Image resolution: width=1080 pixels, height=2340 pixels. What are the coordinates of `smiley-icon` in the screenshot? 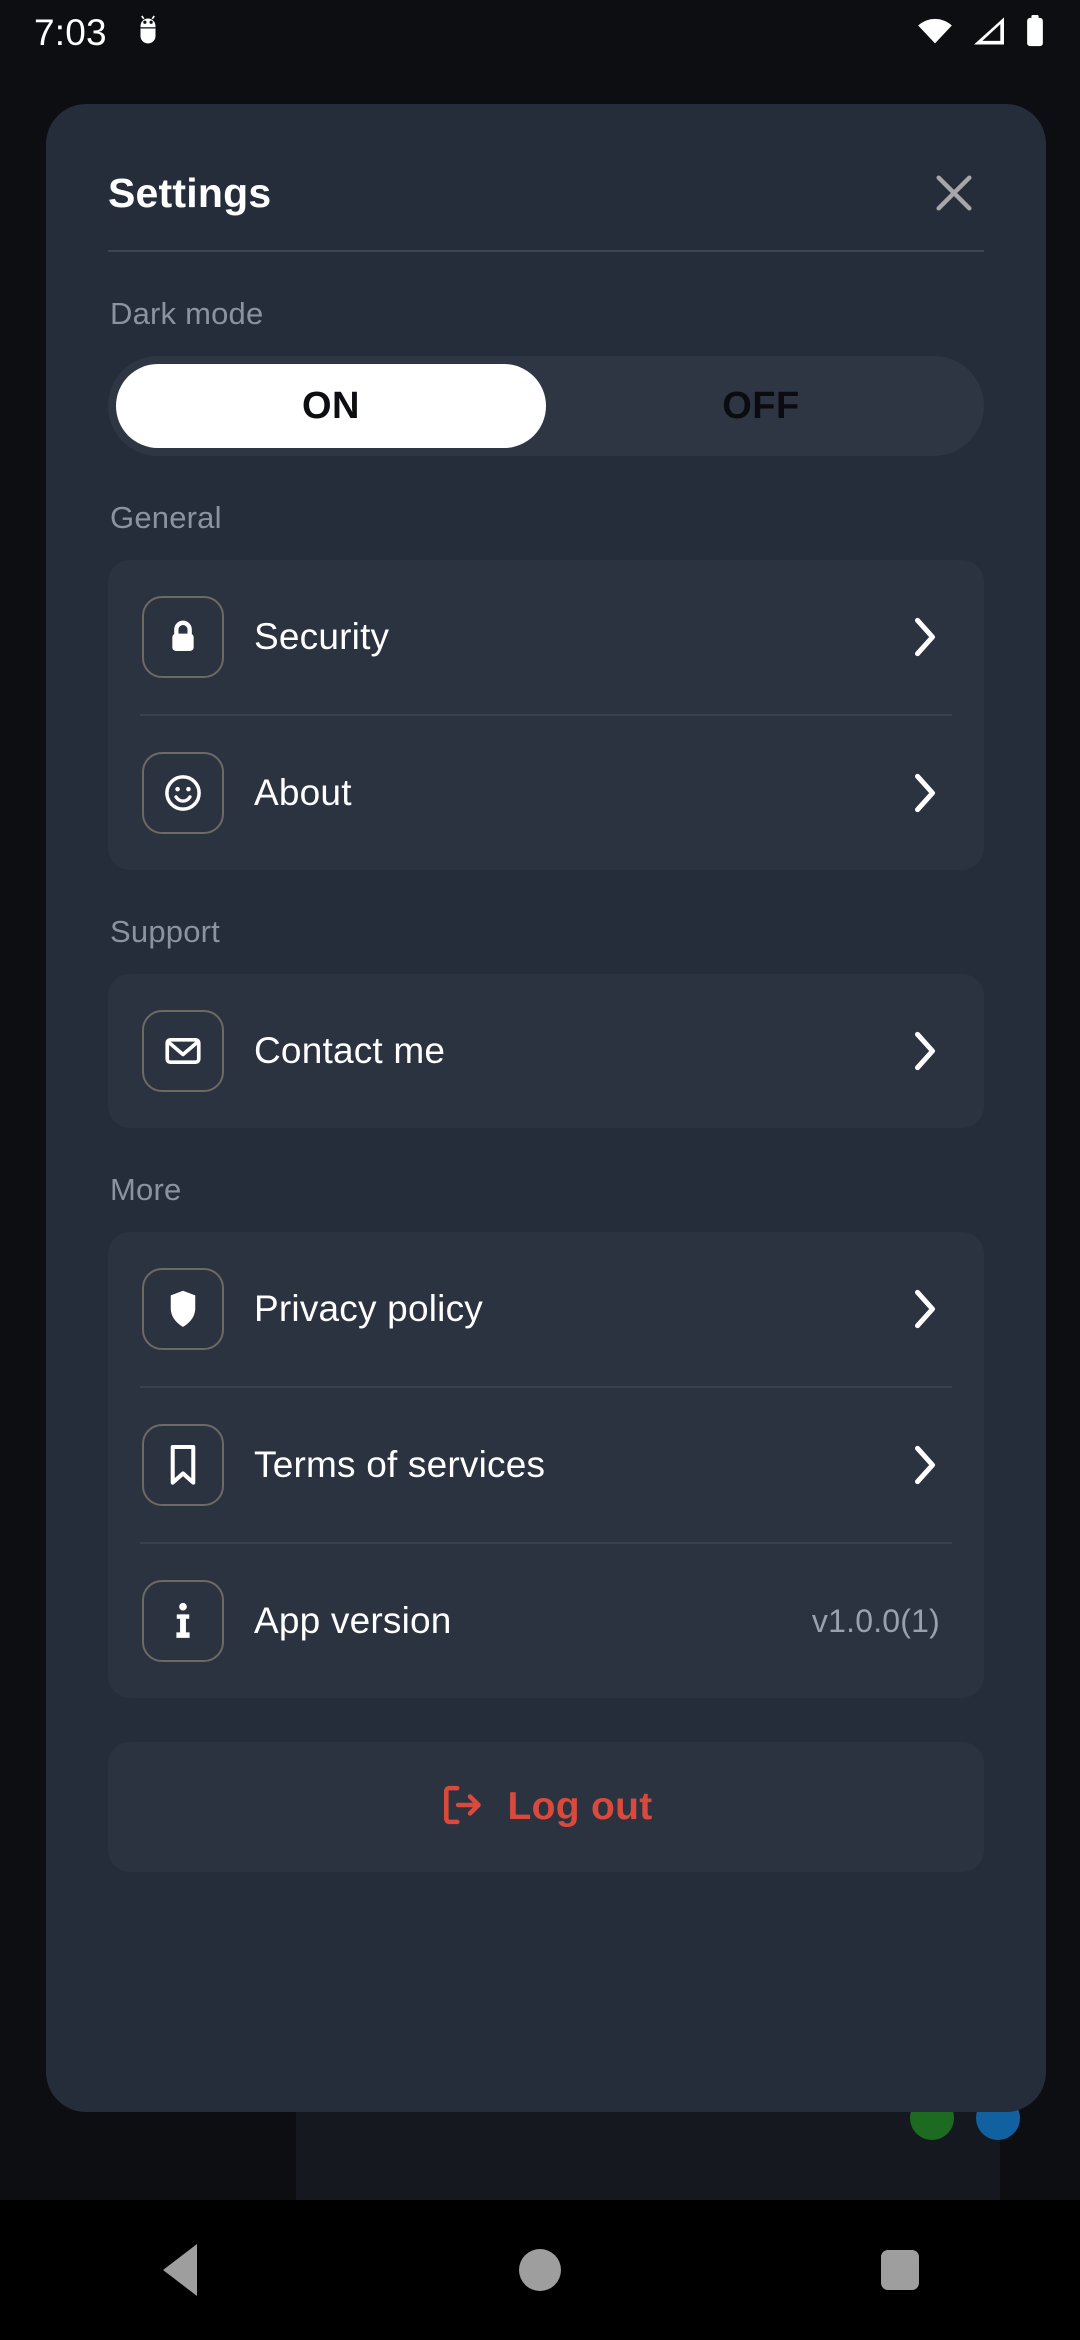 It's located at (183, 793).